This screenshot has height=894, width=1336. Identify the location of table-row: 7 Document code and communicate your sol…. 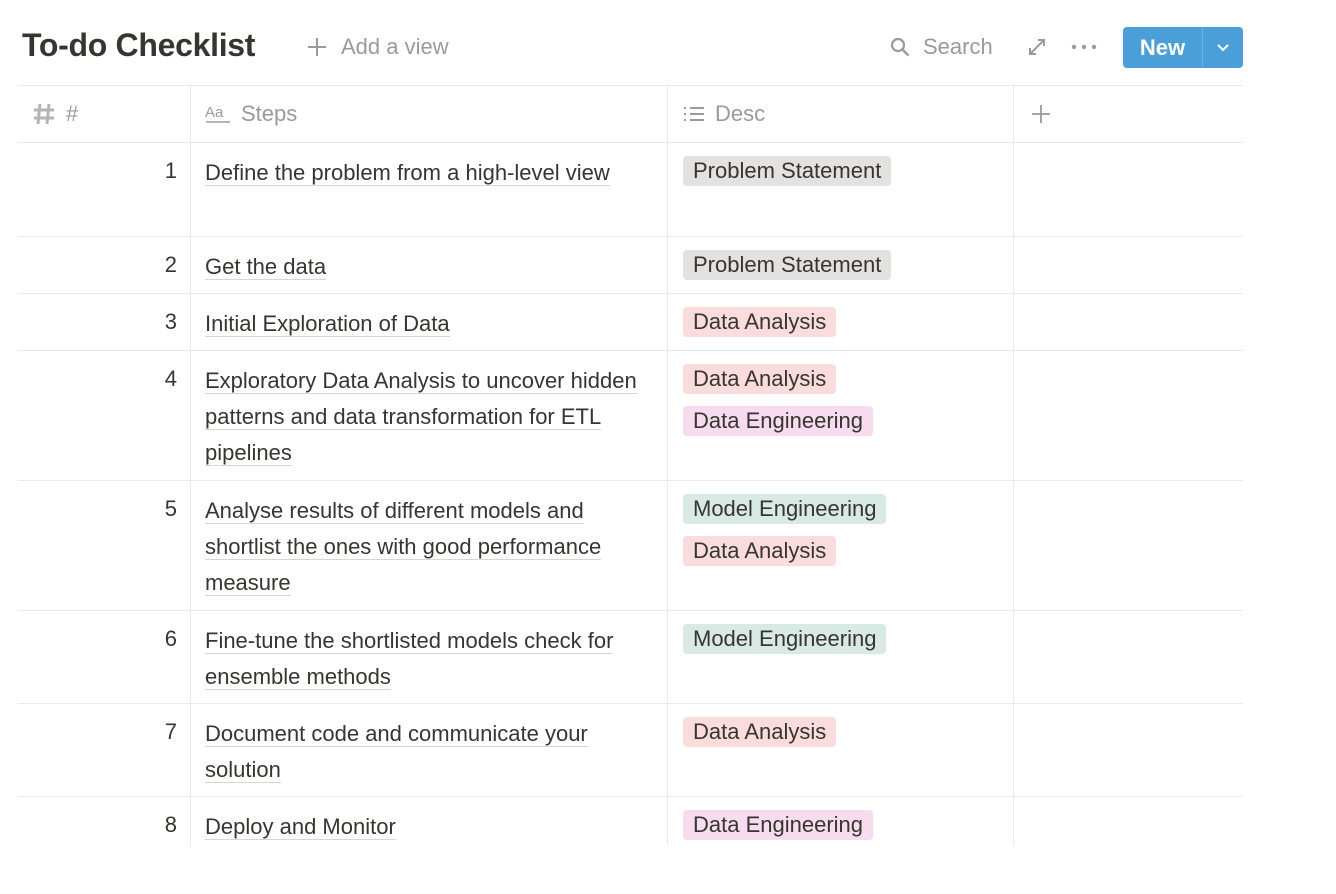
(630, 750).